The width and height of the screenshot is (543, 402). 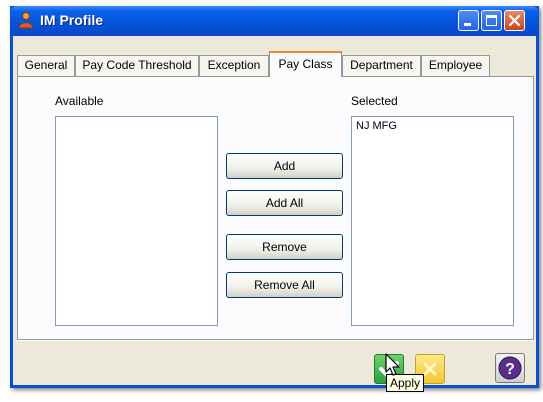 I want to click on maximize-button, so click(x=491, y=20).